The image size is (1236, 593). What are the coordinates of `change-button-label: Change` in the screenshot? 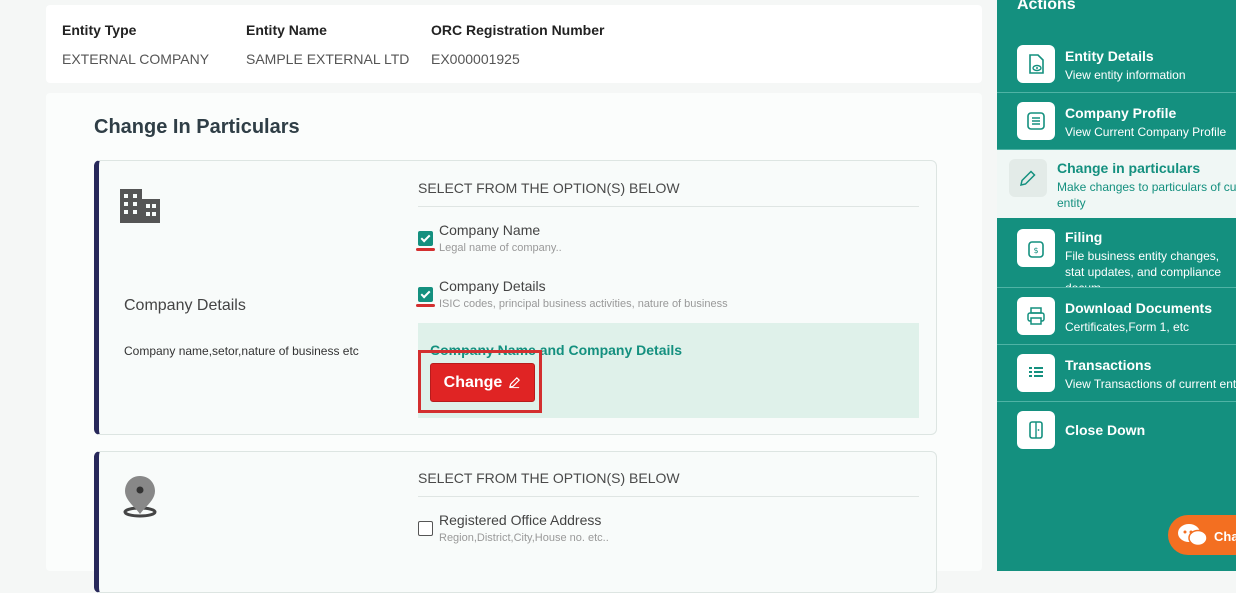 It's located at (473, 382).